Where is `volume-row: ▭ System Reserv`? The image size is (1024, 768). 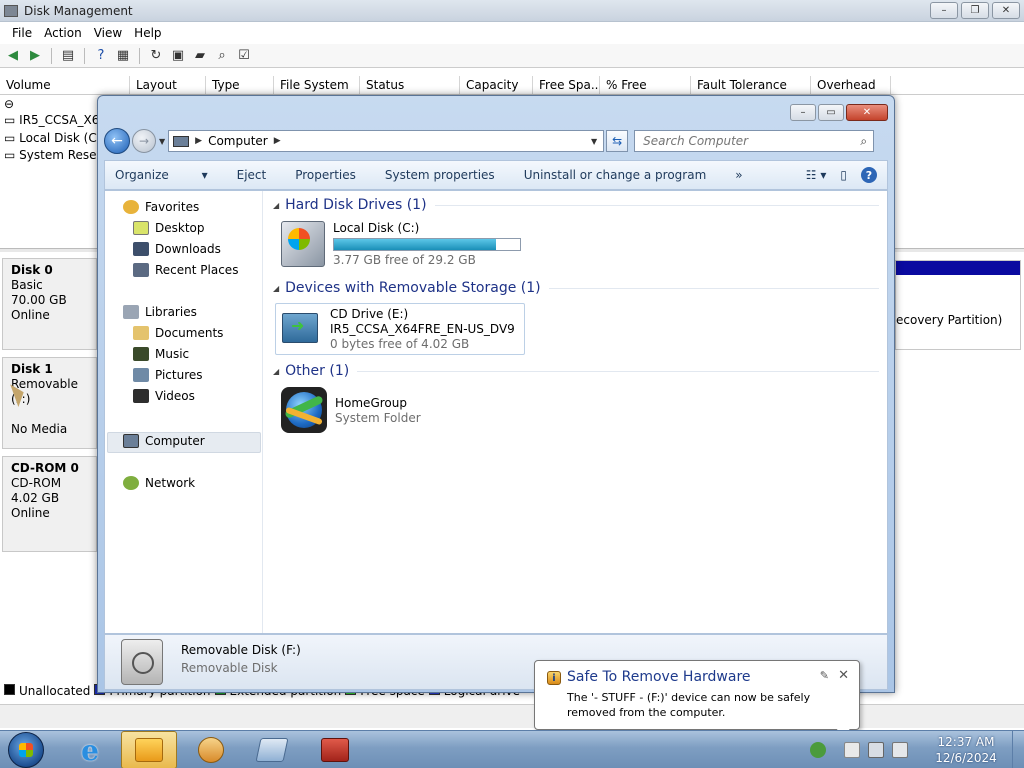
volume-row: ▭ System Reserv is located at coordinates (56, 155).